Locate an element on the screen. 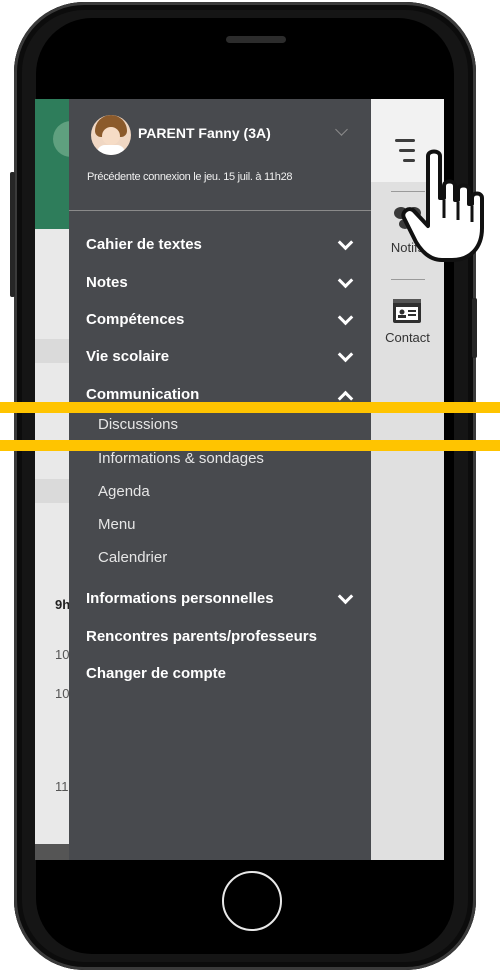 The height and width of the screenshot is (975, 500). menu-item-changer-de-compte: Changer de compte is located at coordinates (220, 675).